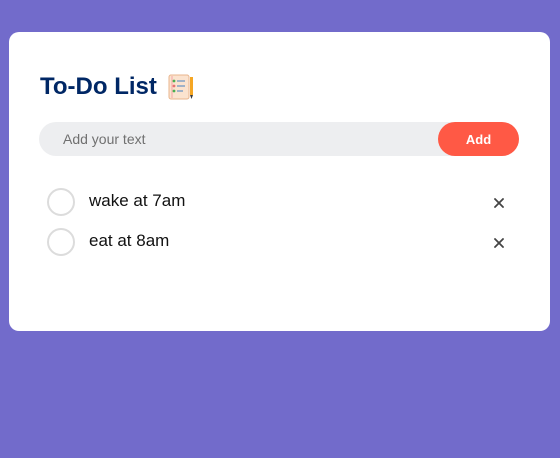  What do you see at coordinates (282, 207) in the screenshot?
I see `list-item: wake at 7am` at bounding box center [282, 207].